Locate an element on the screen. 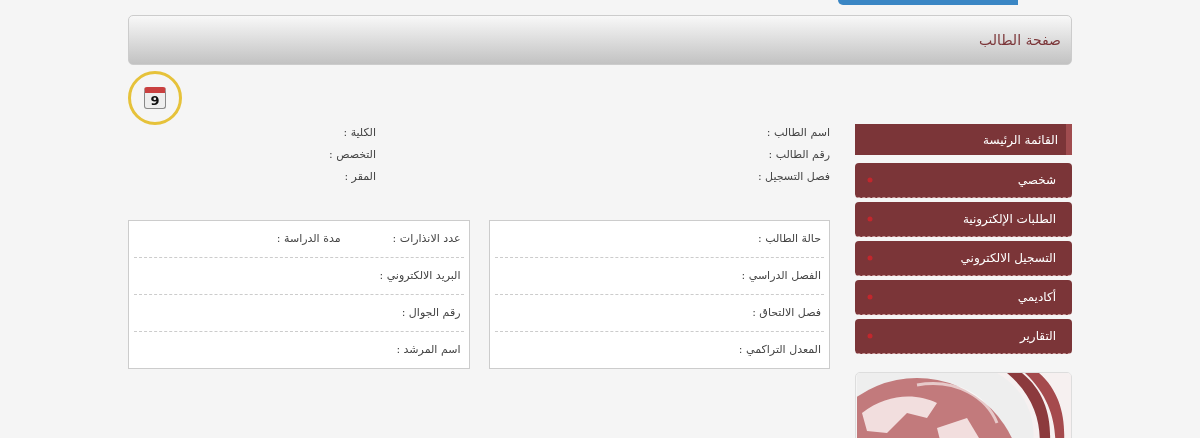 Image resolution: width=1200 pixels, height=438 pixels. field-label: اسم الطالب : is located at coordinates (797, 133).